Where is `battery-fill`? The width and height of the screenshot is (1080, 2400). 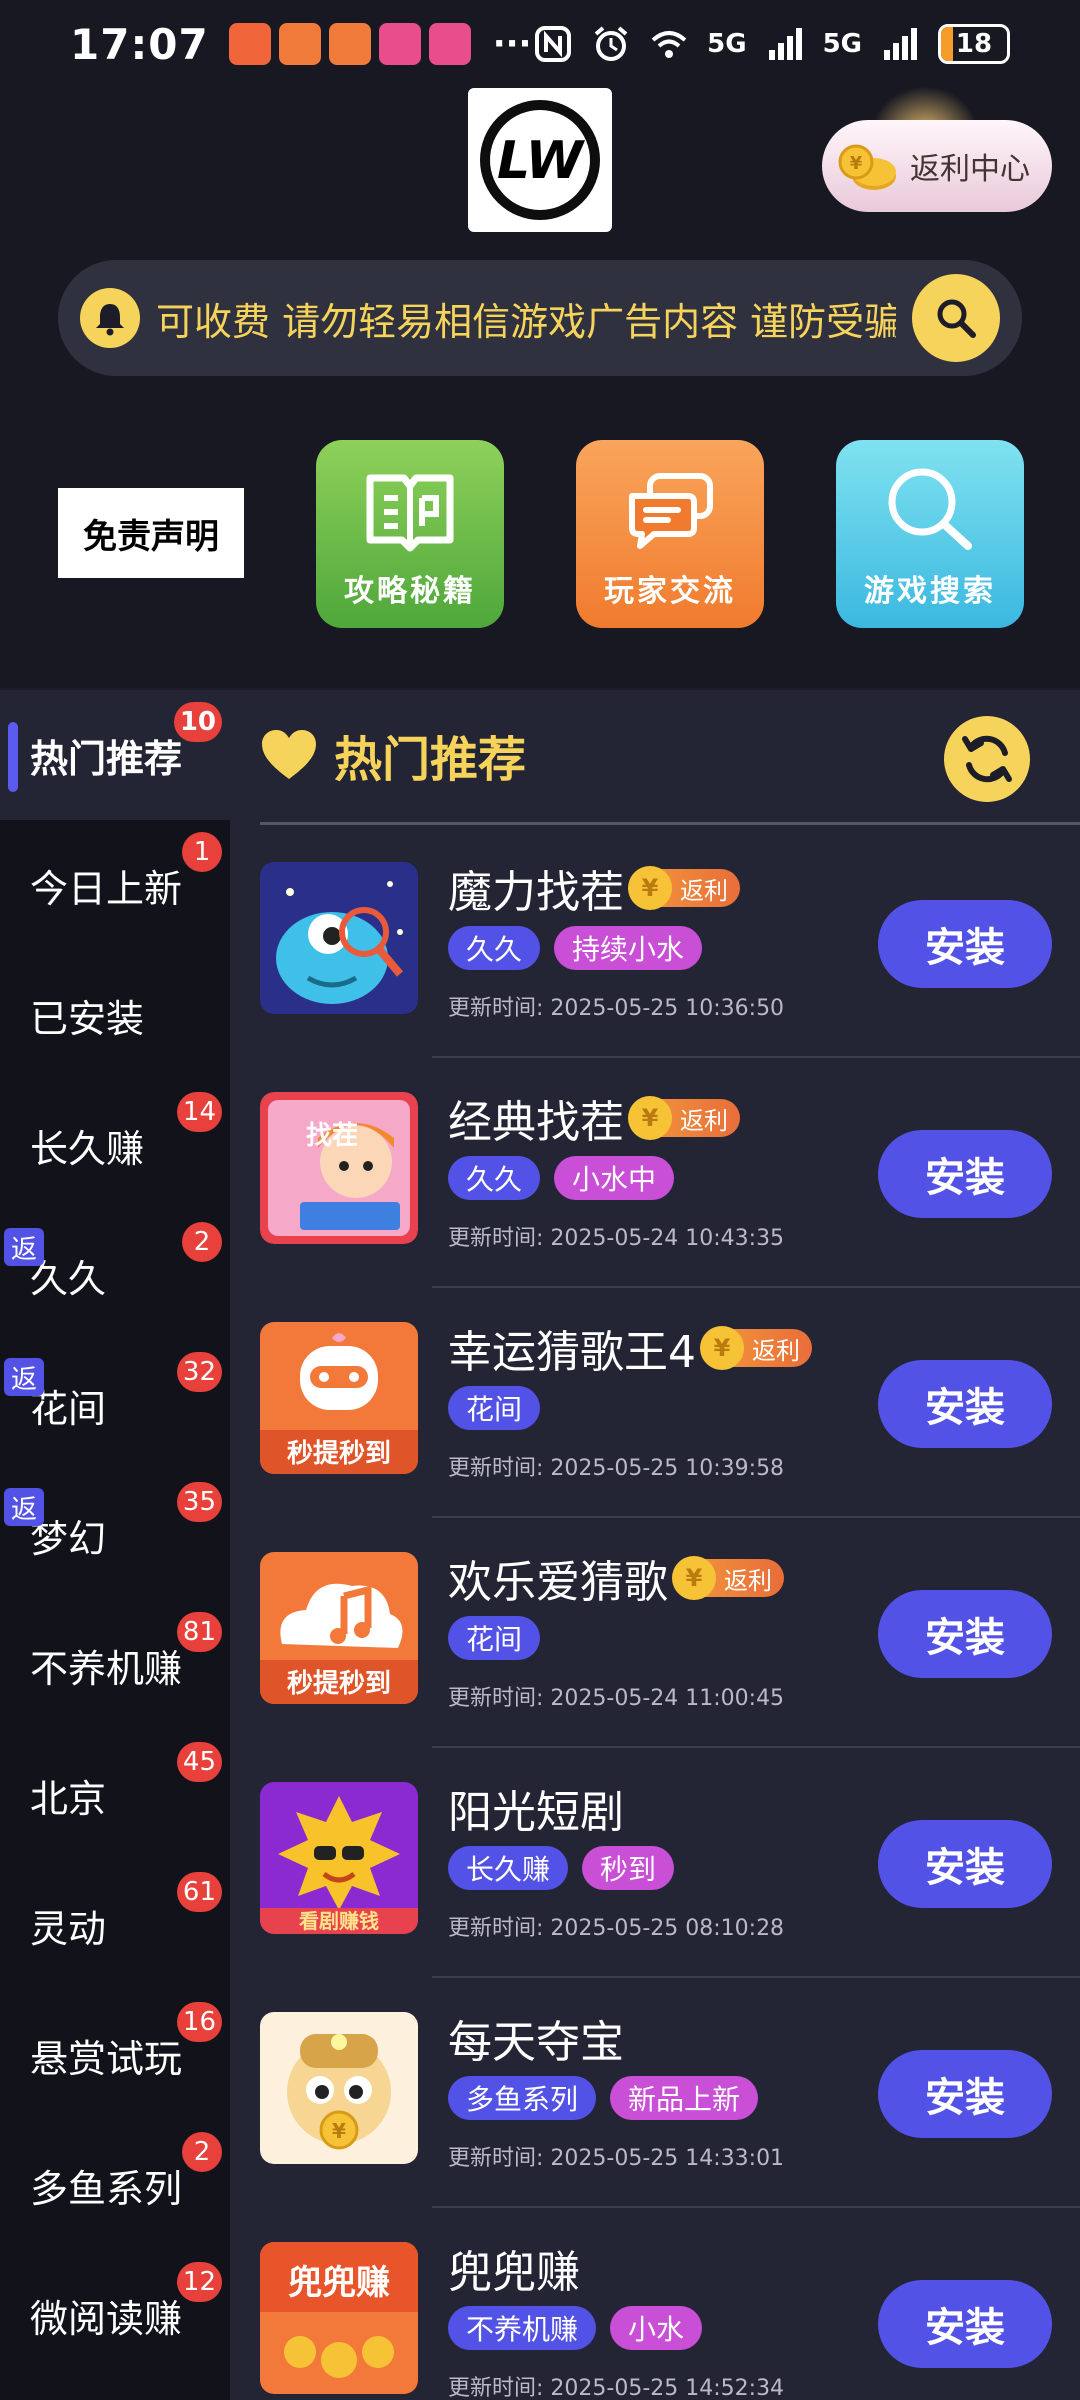
battery-fill is located at coordinates (947, 44).